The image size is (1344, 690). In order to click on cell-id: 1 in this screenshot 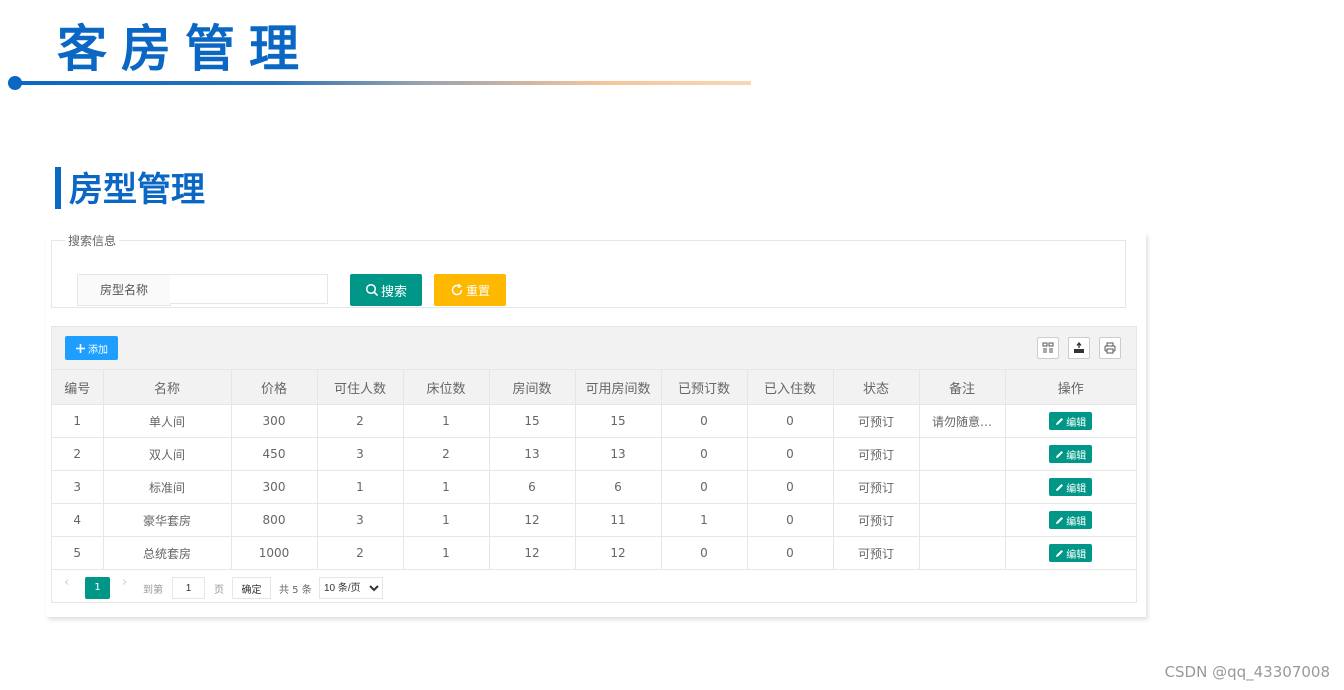, I will do `click(78, 421)`.